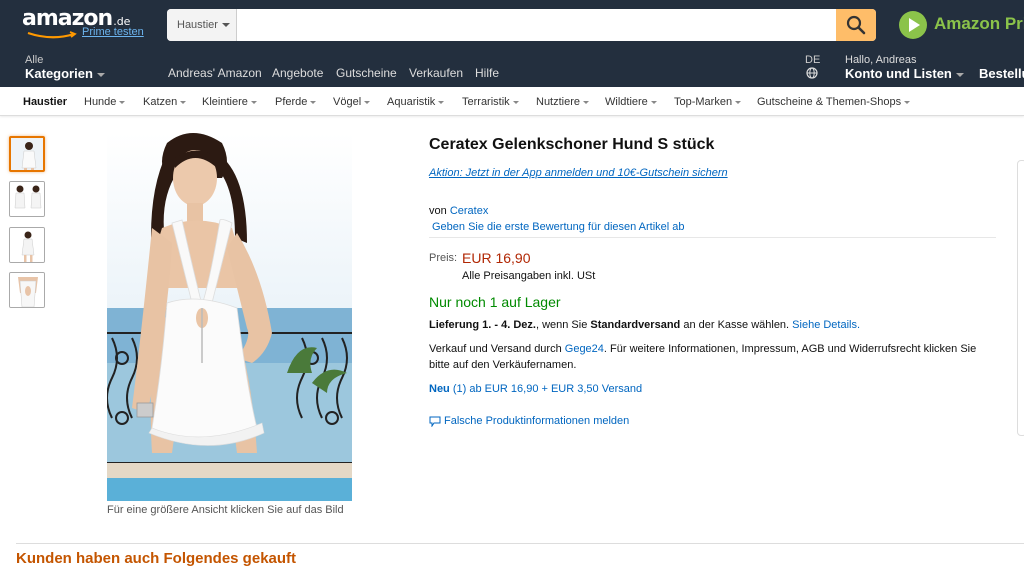 This screenshot has height=587, width=1024. I want to click on search-button, so click(856, 25).